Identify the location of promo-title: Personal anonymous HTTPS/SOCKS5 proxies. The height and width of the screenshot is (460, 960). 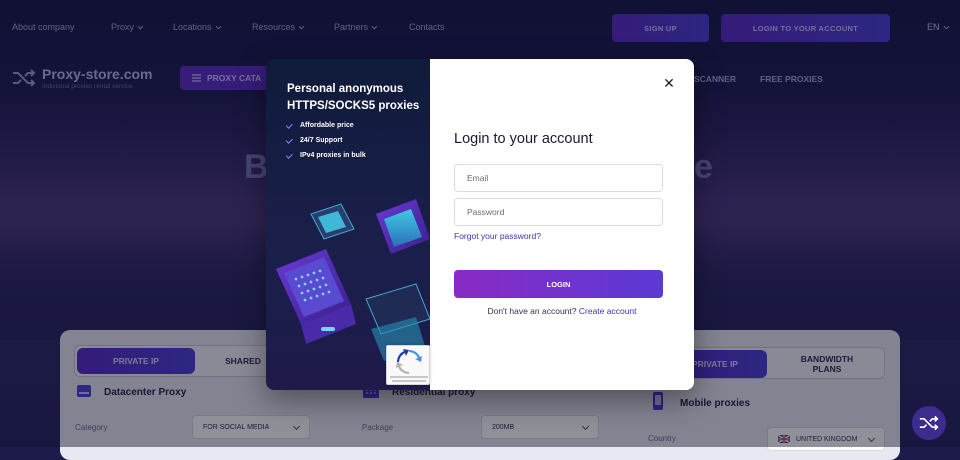
(353, 97).